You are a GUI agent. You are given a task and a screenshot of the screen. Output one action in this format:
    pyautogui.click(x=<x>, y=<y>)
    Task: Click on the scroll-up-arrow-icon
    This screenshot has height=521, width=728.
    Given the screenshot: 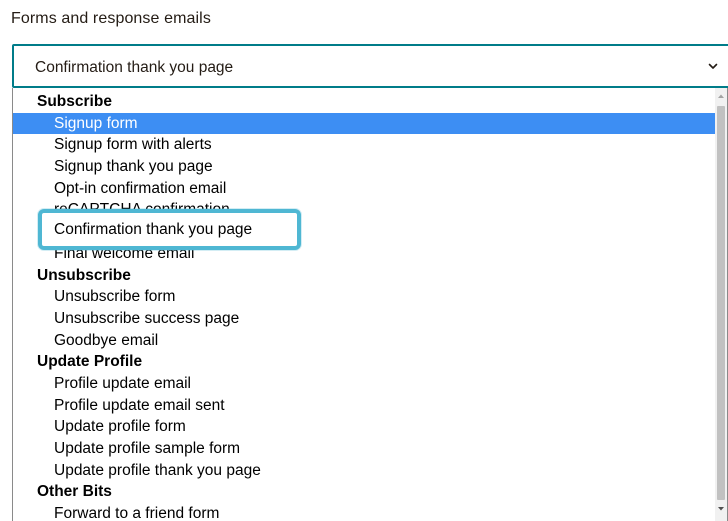 What is the action you would take?
    pyautogui.click(x=721, y=96)
    